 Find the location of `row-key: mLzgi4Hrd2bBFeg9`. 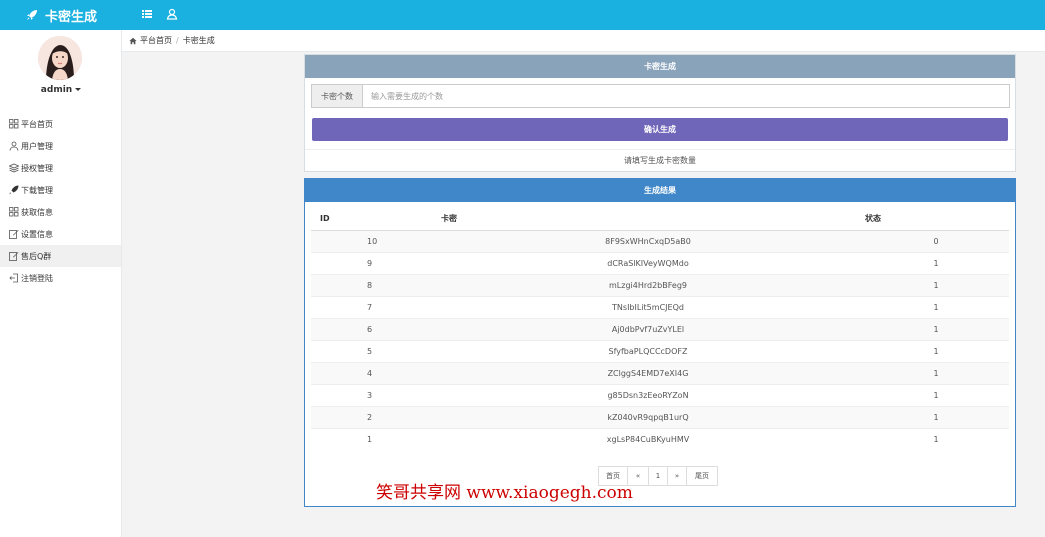

row-key: mLzgi4Hrd2bBFeg9 is located at coordinates (648, 284).